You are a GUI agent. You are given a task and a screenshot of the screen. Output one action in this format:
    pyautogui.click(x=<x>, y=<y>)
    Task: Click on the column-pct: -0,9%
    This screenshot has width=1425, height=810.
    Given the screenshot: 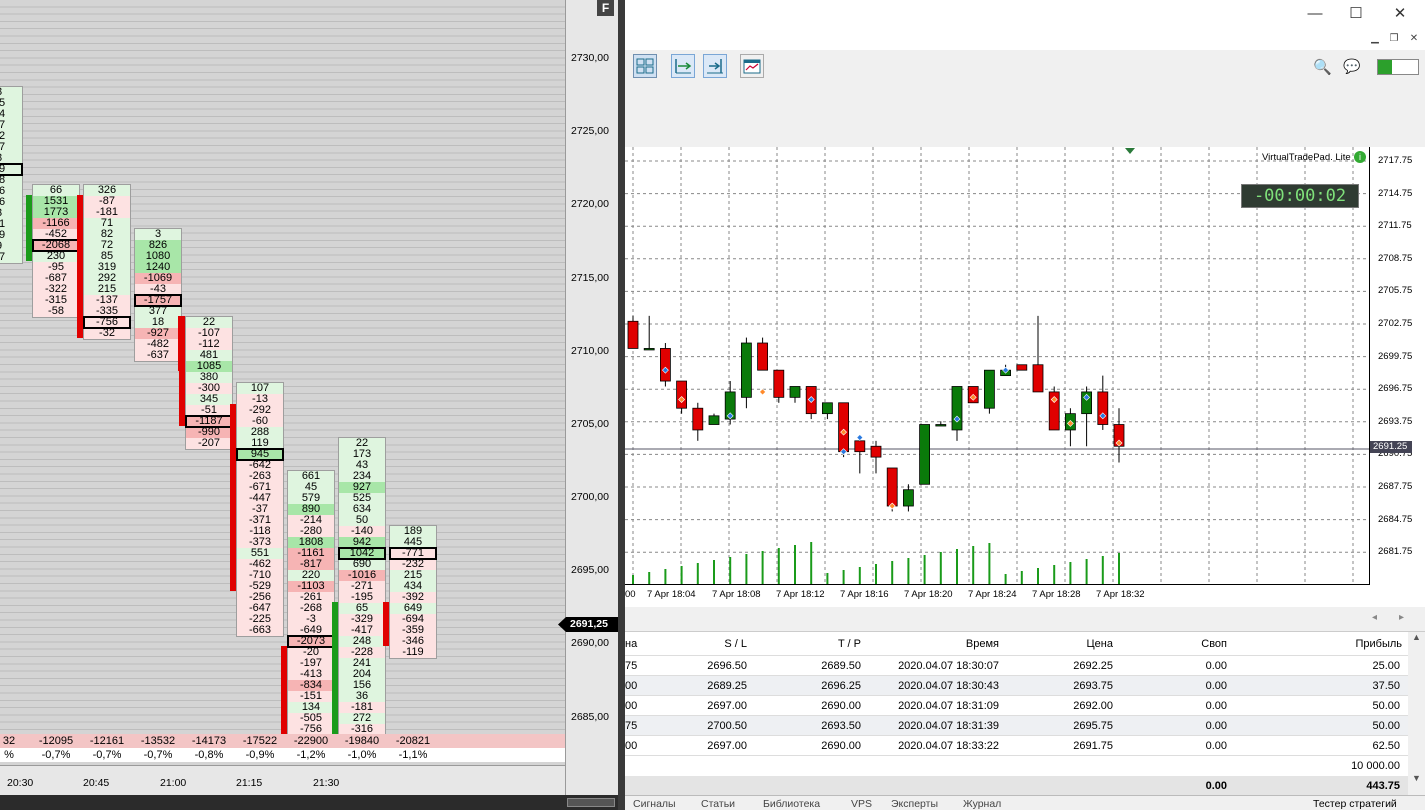 What is the action you would take?
    pyautogui.click(x=260, y=755)
    